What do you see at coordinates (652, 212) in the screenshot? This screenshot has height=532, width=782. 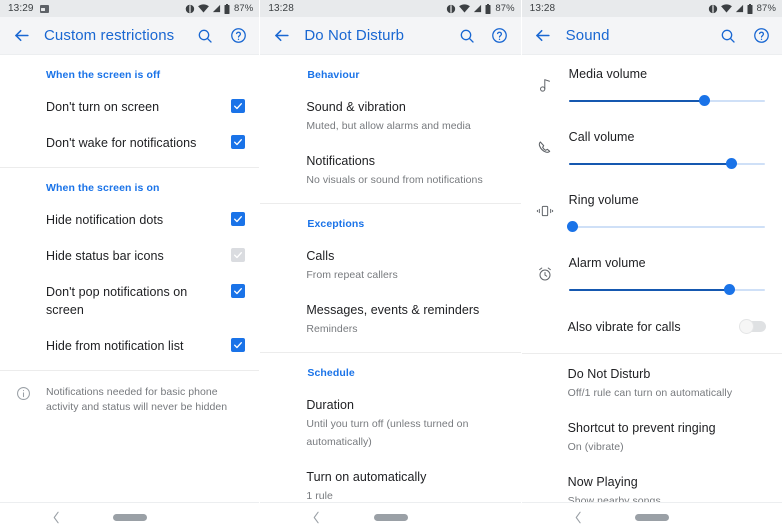 I see `slider-row-ring-volume: Ring volume` at bounding box center [652, 212].